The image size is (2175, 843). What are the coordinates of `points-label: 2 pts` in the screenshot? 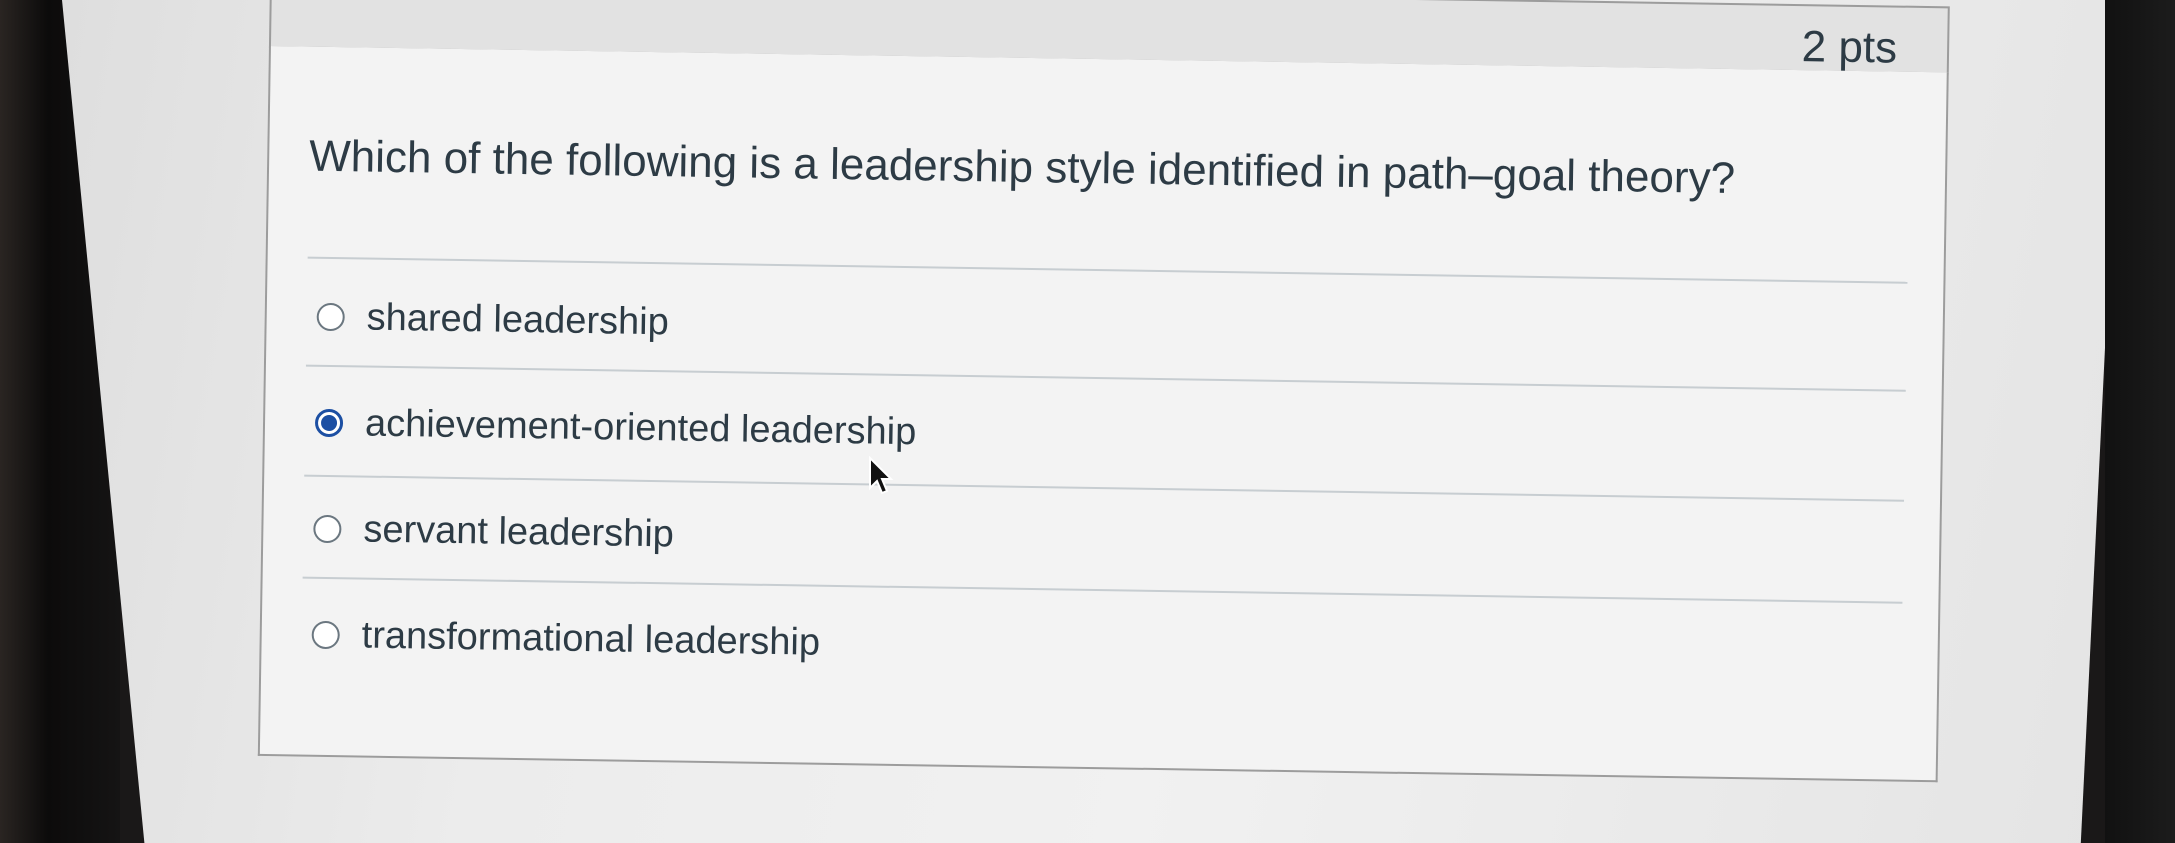 It's located at (1849, 47).